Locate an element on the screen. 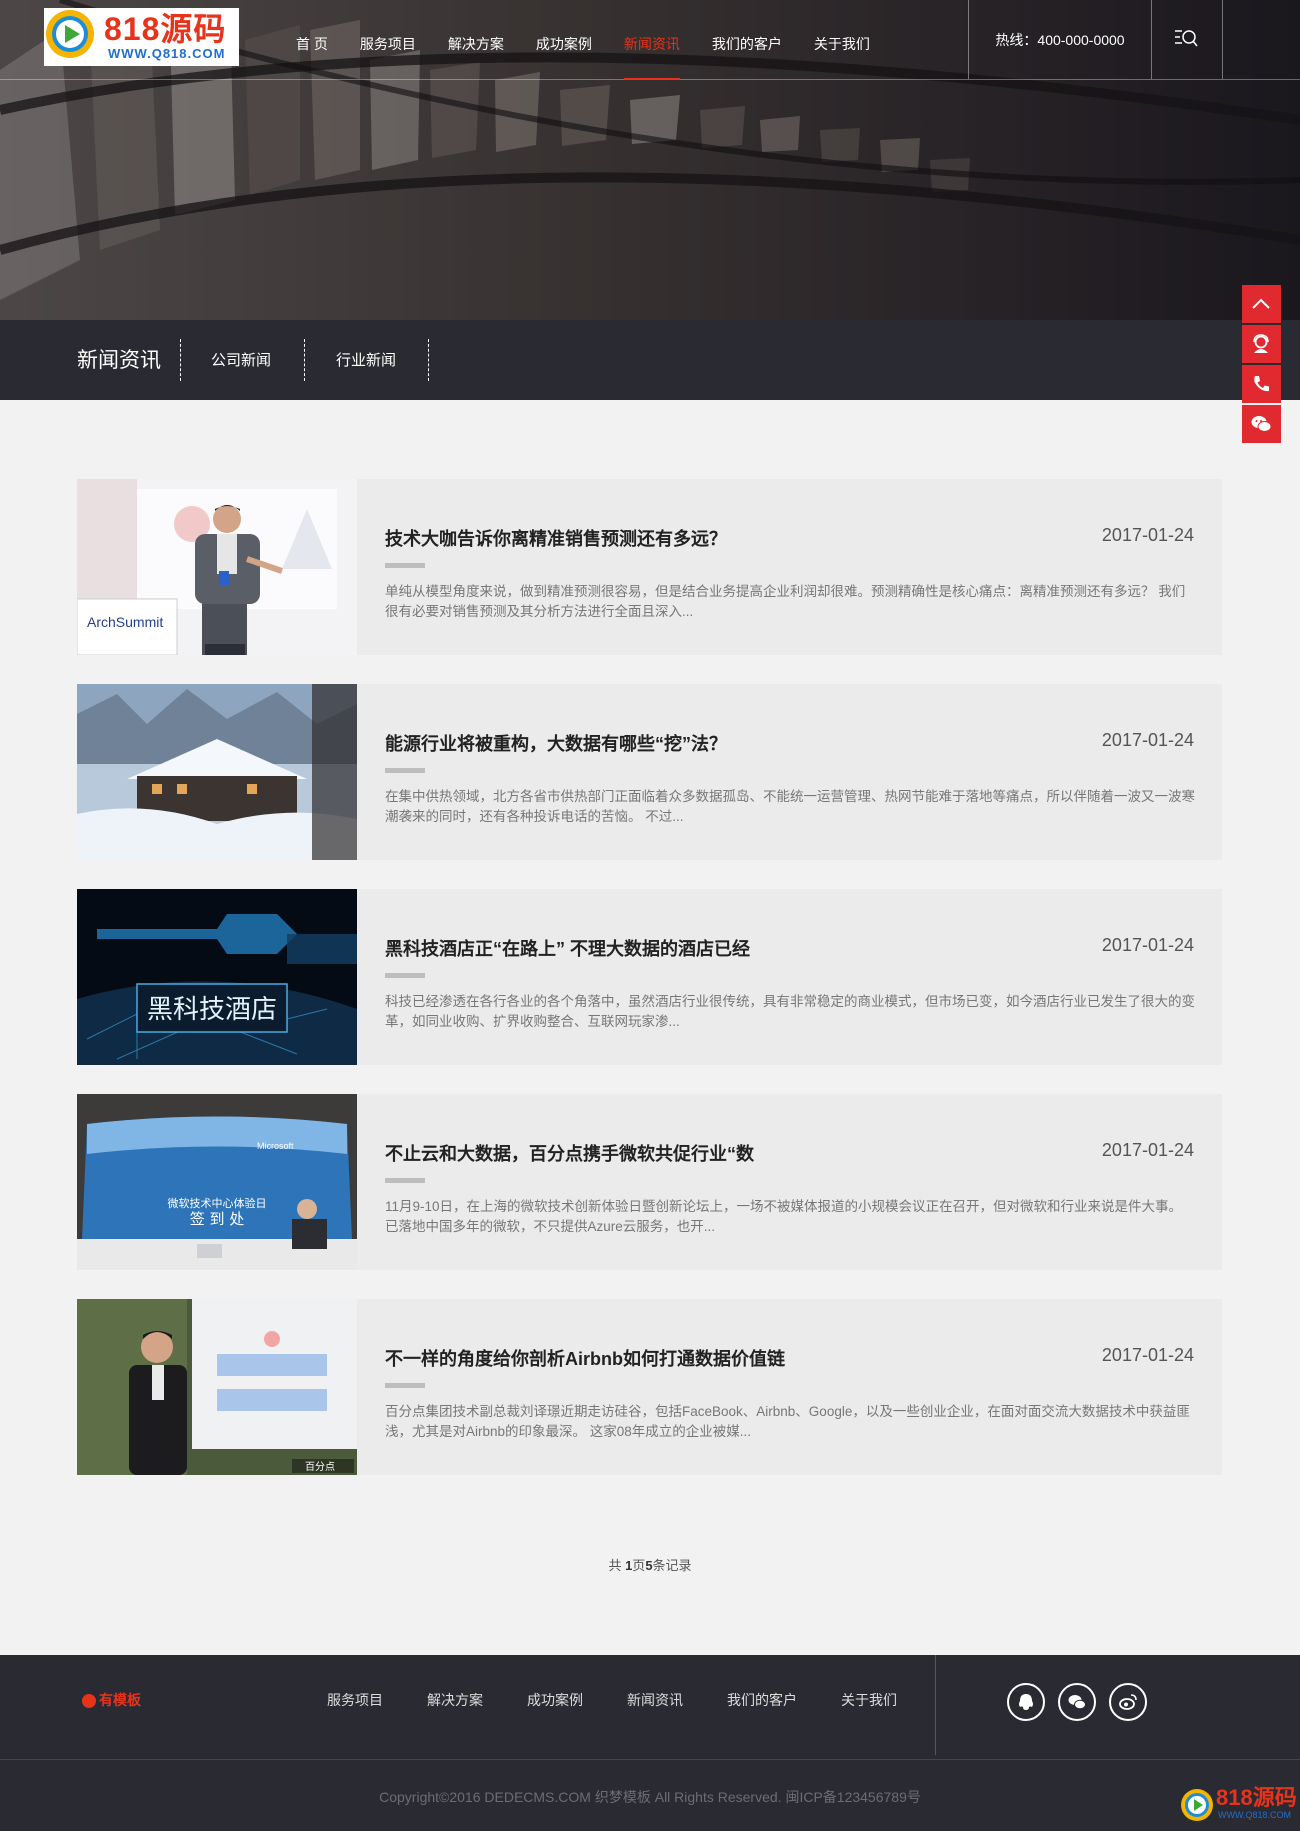 The image size is (1300, 1831). logo-text: 818源码 is located at coordinates (165, 29).